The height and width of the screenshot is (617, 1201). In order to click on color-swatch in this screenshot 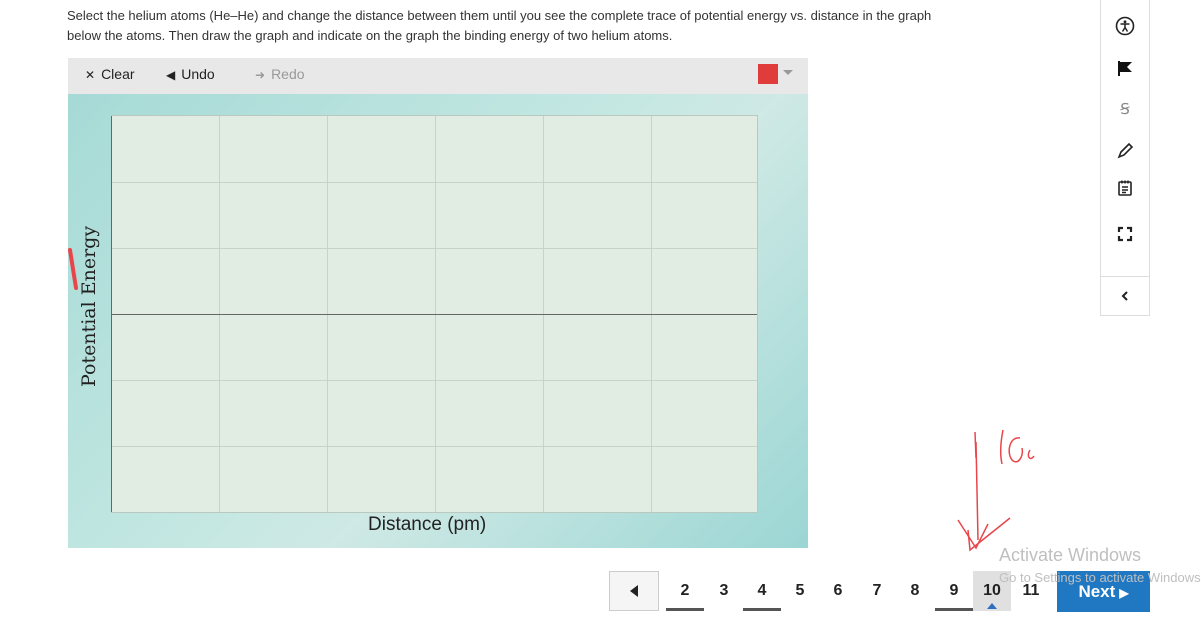, I will do `click(768, 74)`.